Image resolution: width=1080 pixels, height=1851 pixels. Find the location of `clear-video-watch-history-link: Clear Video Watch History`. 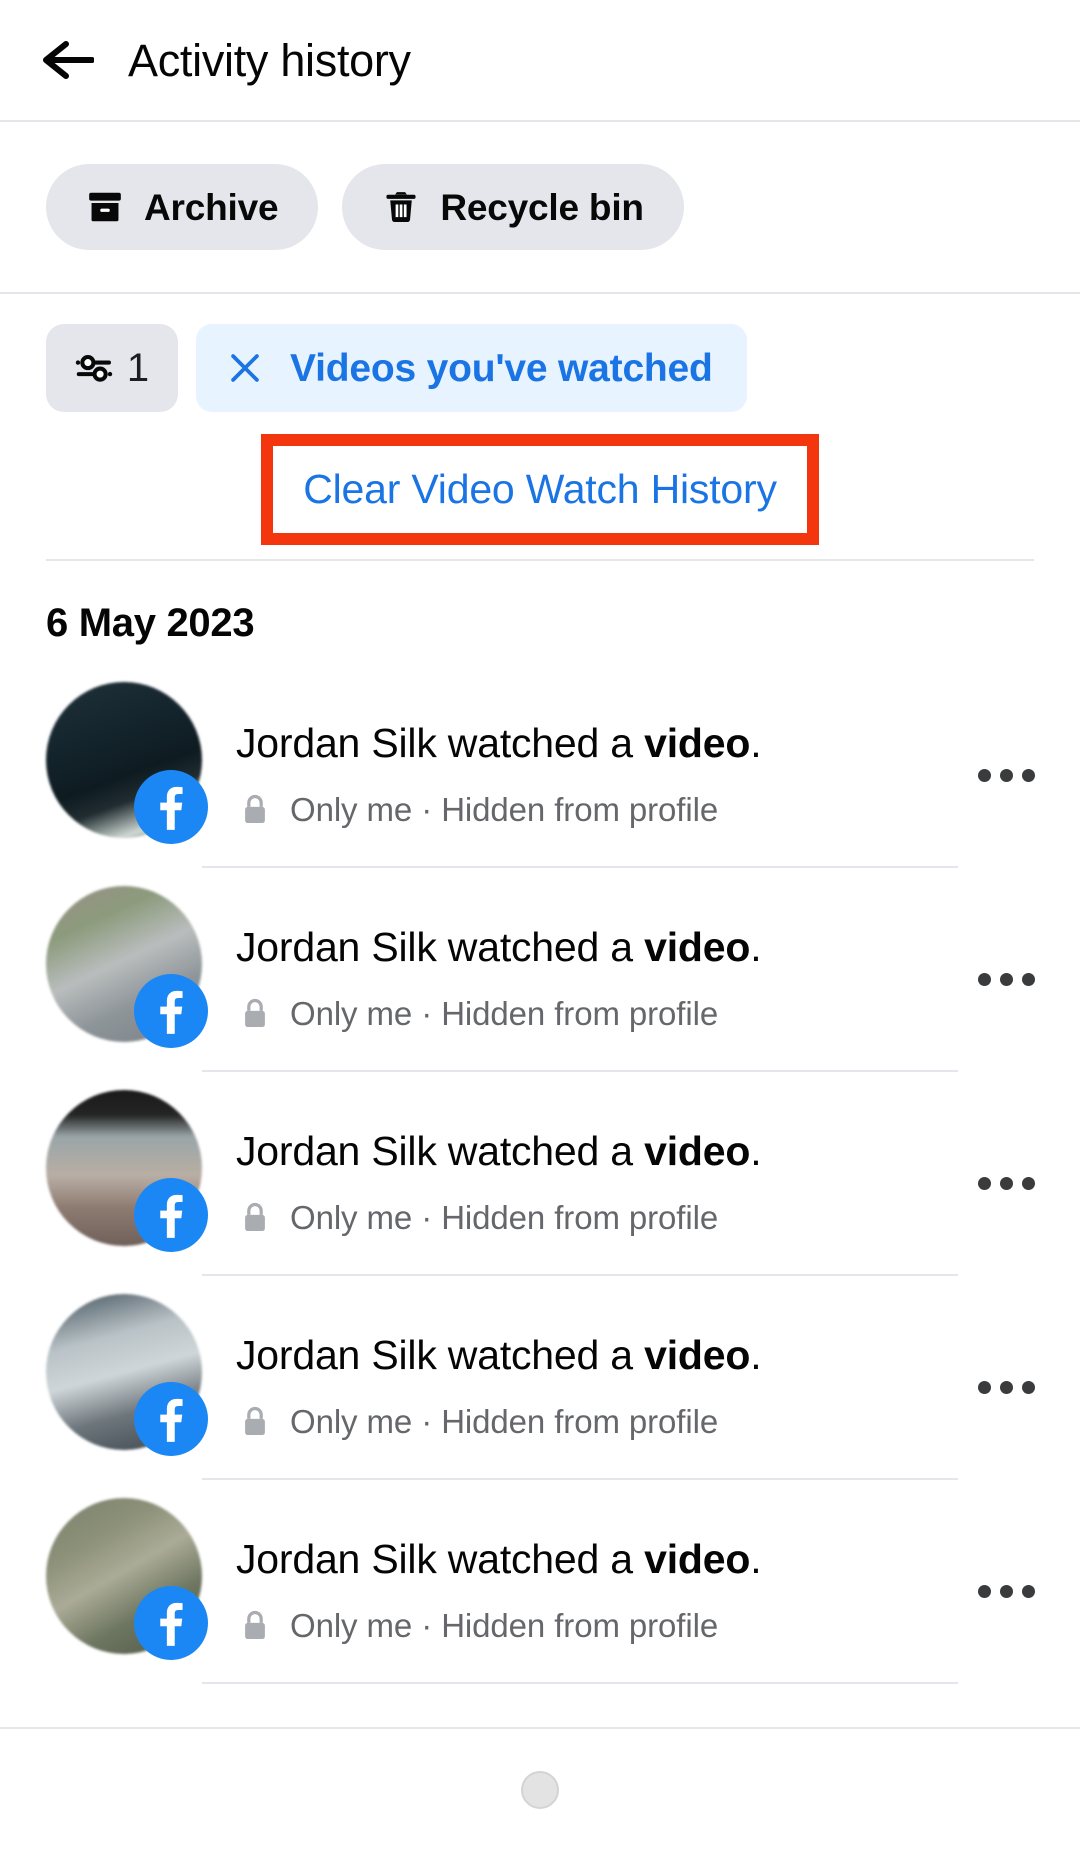

clear-video-watch-history-link: Clear Video Watch History is located at coordinates (540, 489).